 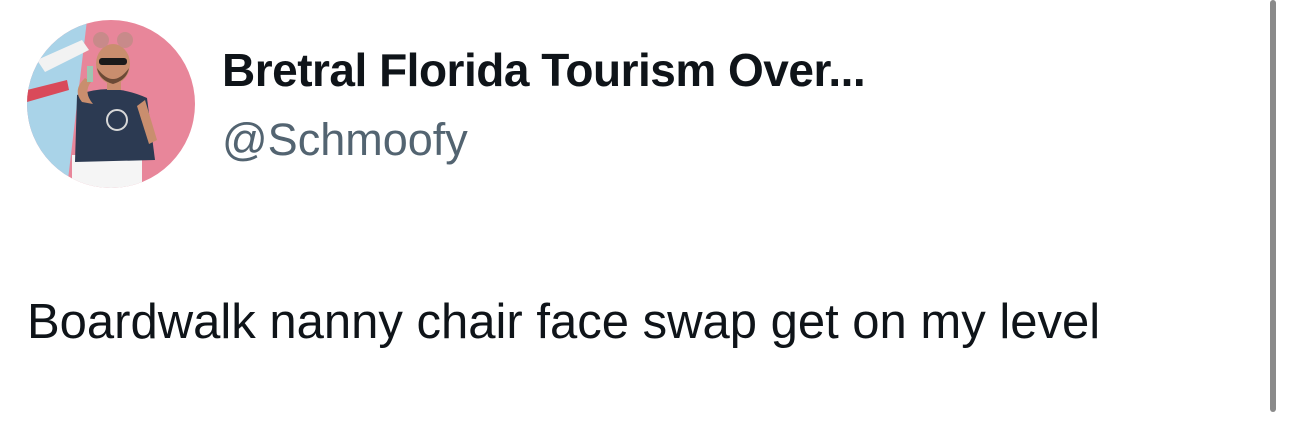 I want to click on scrollbar, so click(x=1273, y=206).